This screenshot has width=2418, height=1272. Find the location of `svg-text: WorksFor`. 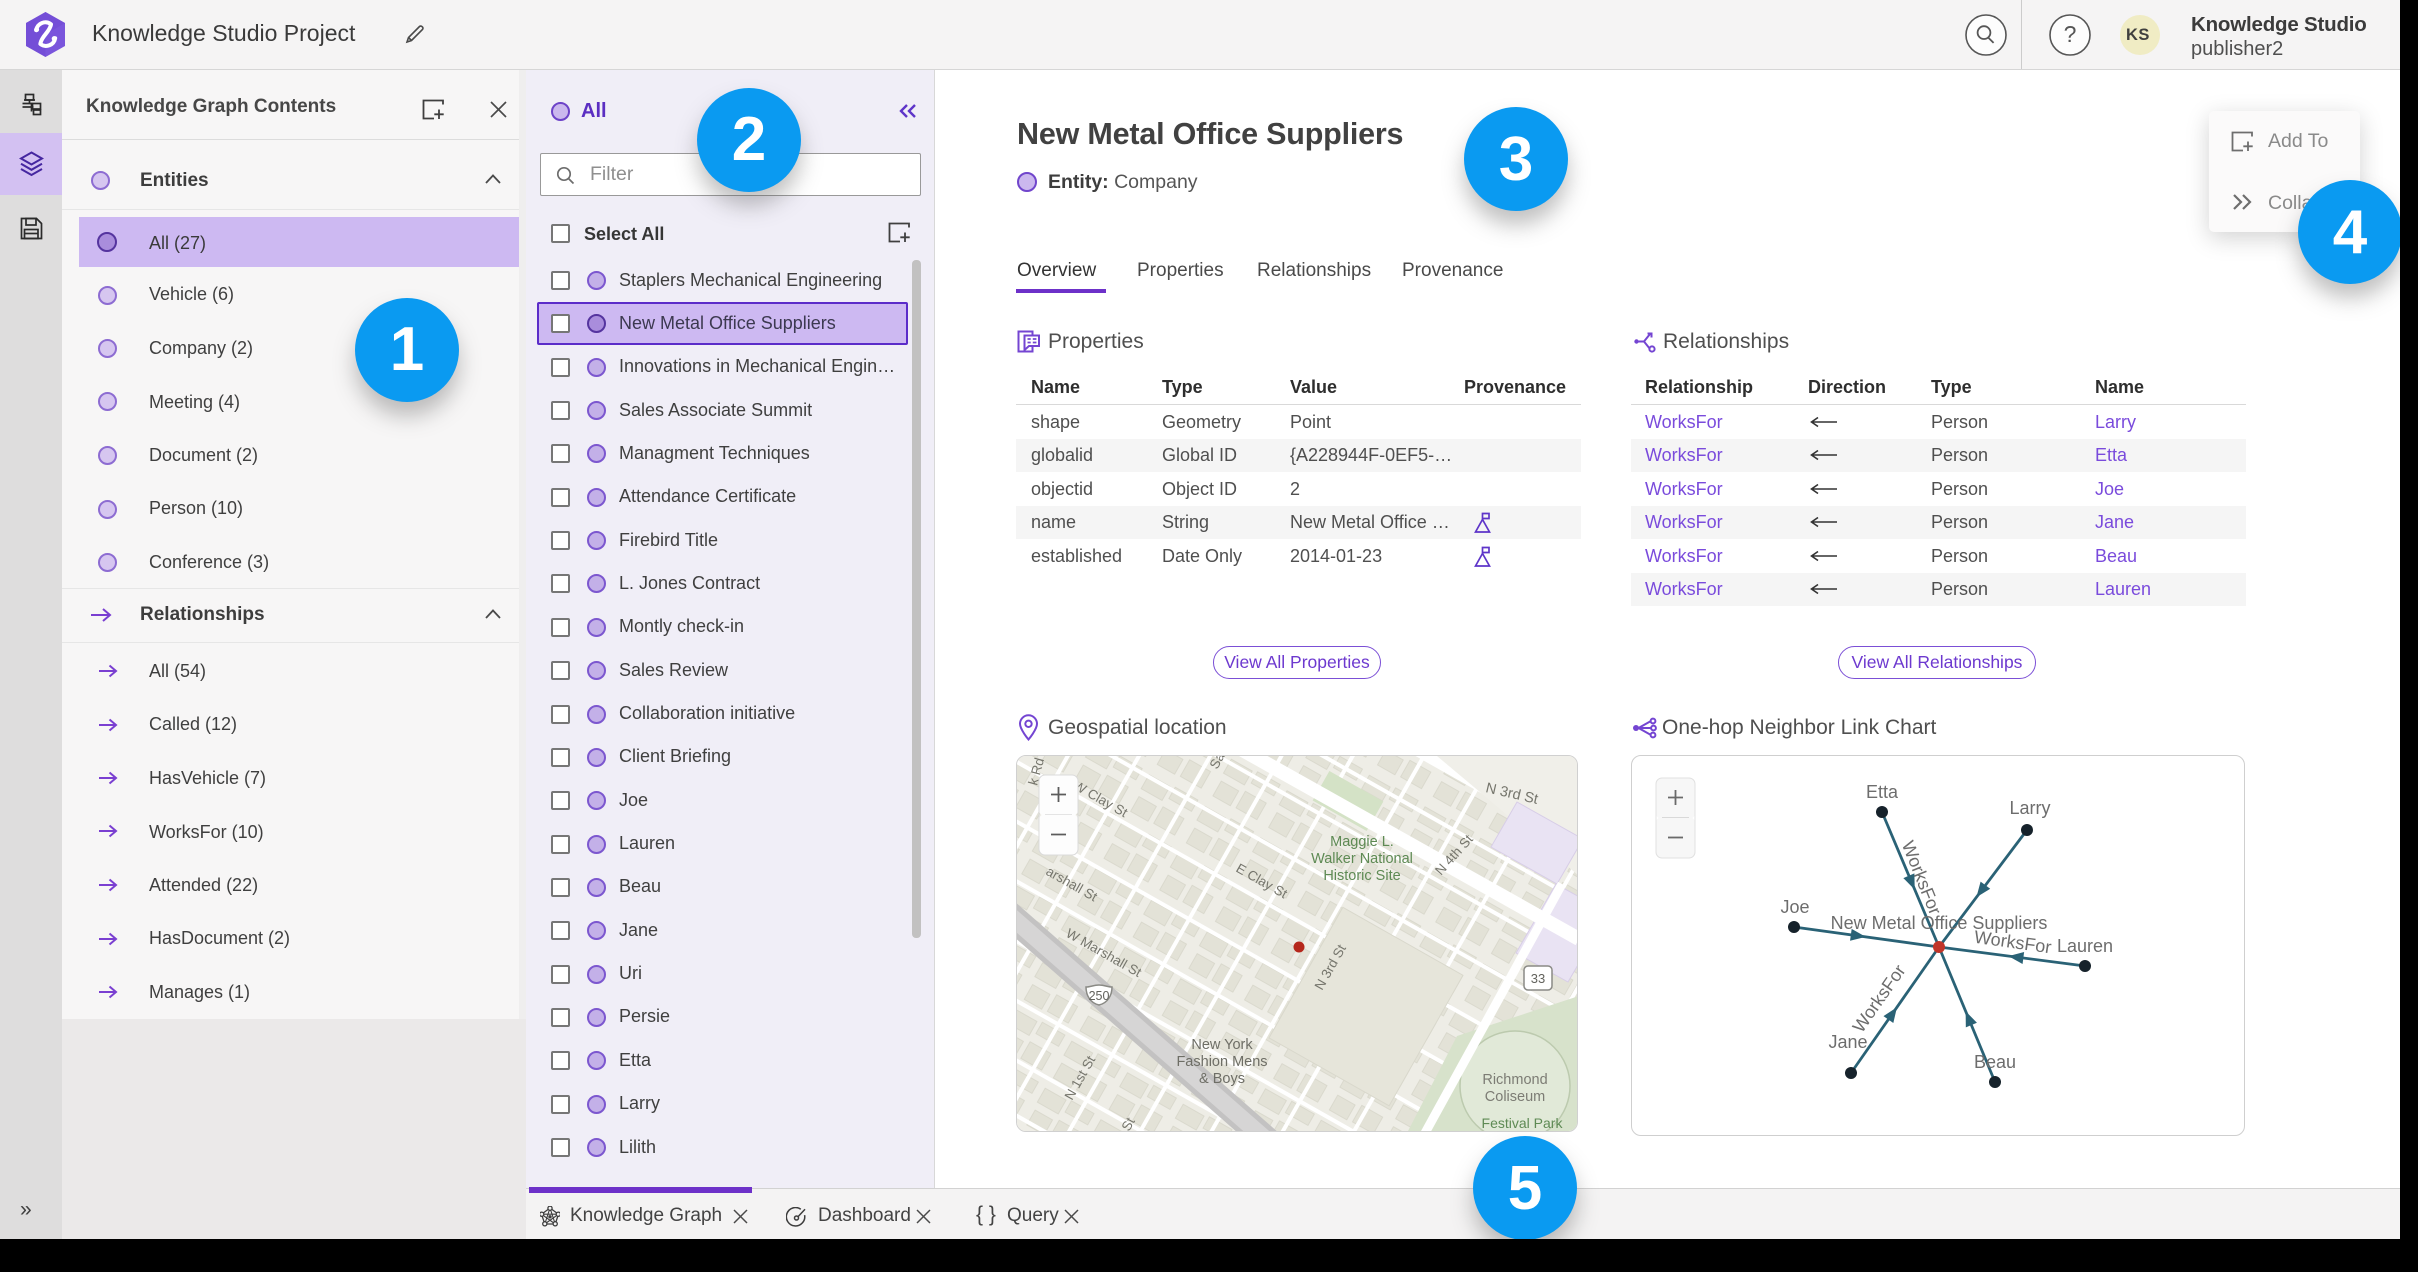

svg-text: WorksFor is located at coordinates (1879, 998).